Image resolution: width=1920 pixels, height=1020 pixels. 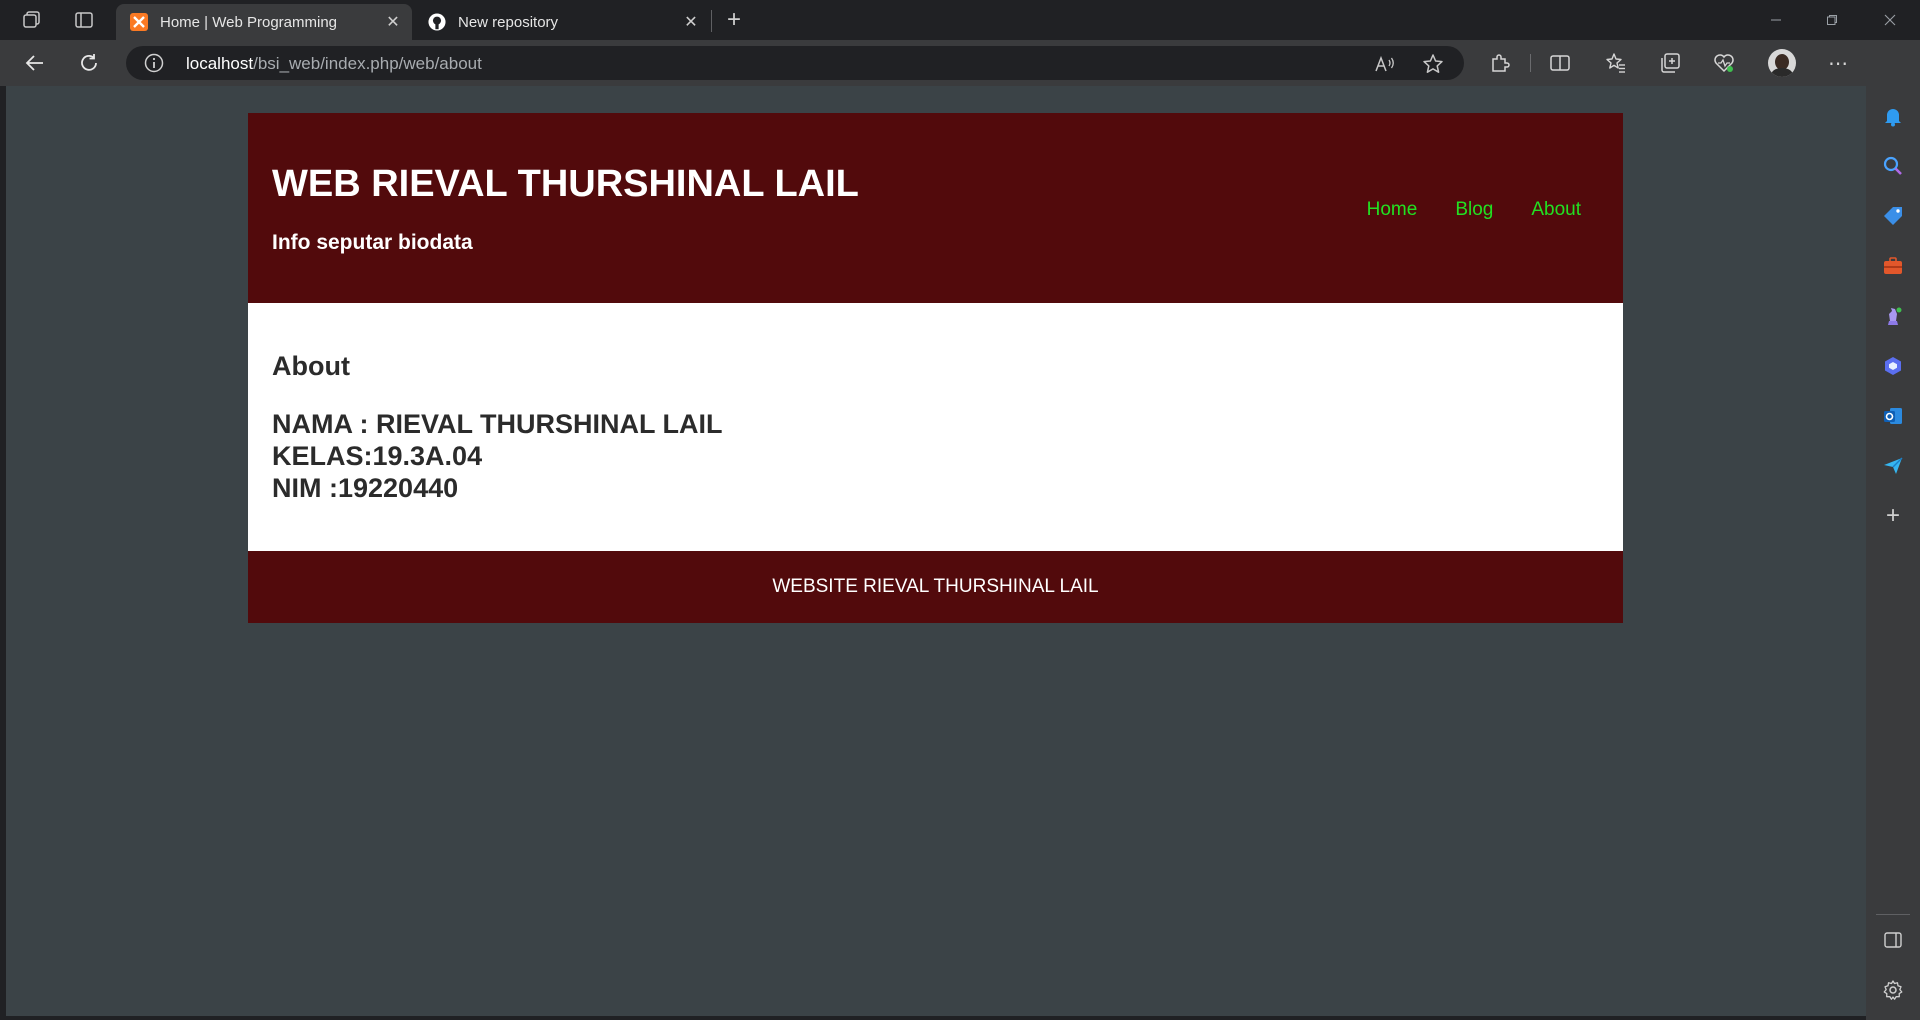 I want to click on biodata-class: KELAS:19.3A.04, so click(x=377, y=456).